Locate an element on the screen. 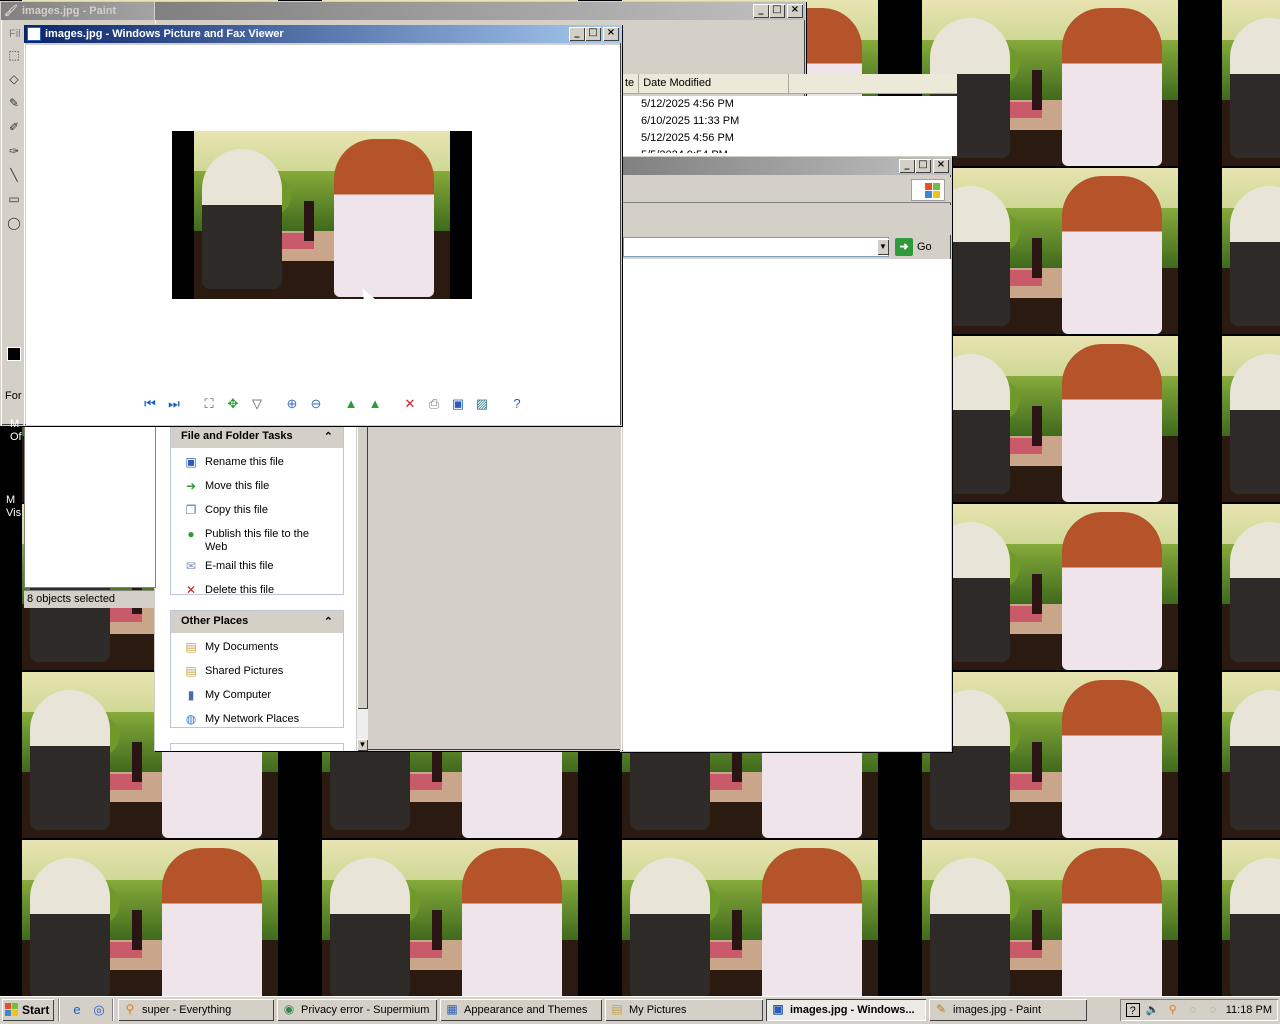 The height and width of the screenshot is (1024, 1280). slideshow-icon: ▽ is located at coordinates (257, 404).